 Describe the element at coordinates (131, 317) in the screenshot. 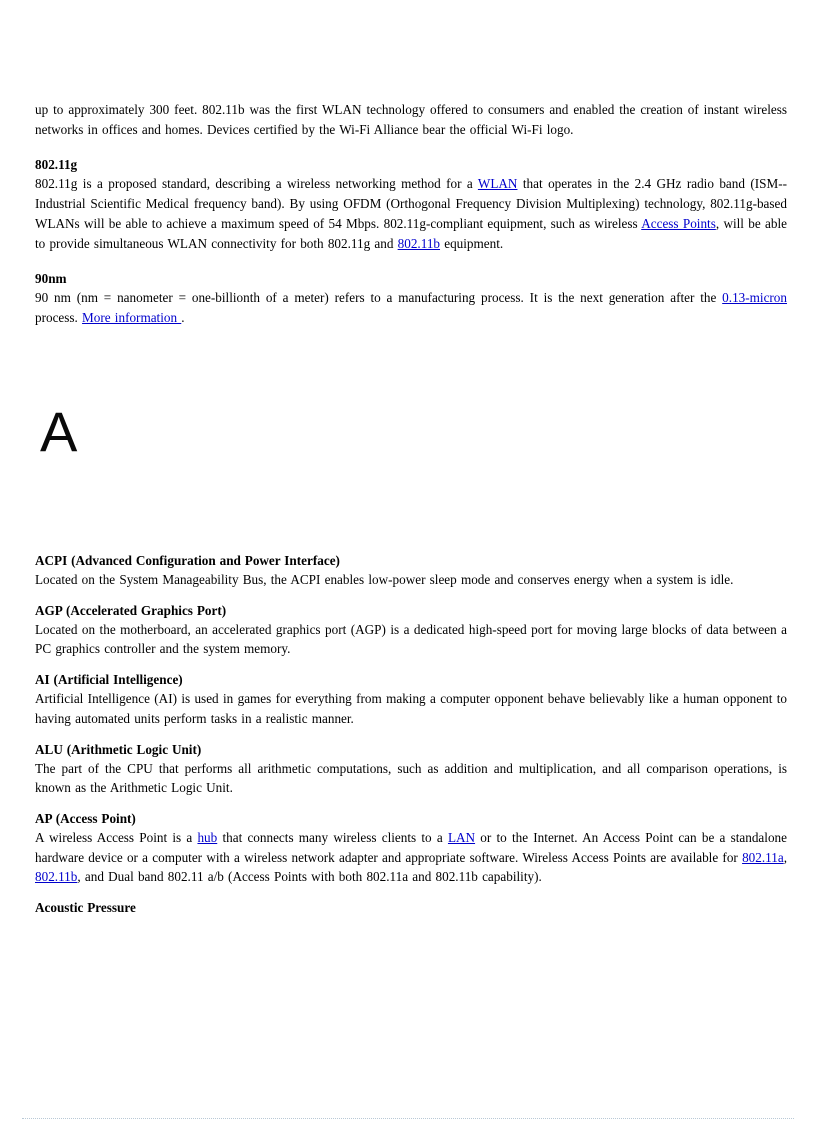

I see `inline-link: More information` at that location.